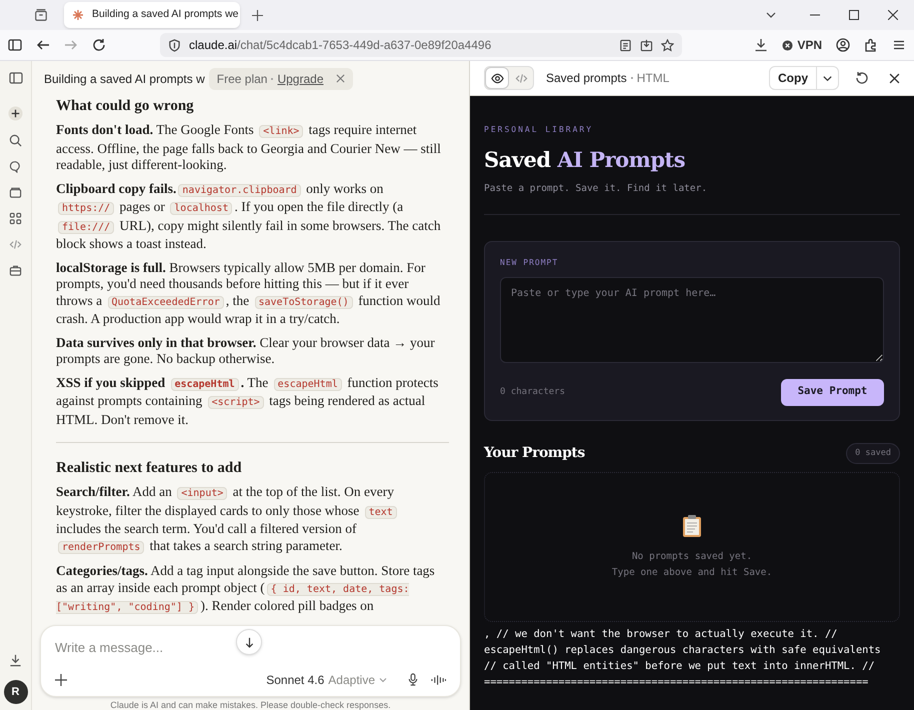 This screenshot has height=710, width=914. What do you see at coordinates (15, 45) in the screenshot?
I see `sidebar-icon` at bounding box center [15, 45].